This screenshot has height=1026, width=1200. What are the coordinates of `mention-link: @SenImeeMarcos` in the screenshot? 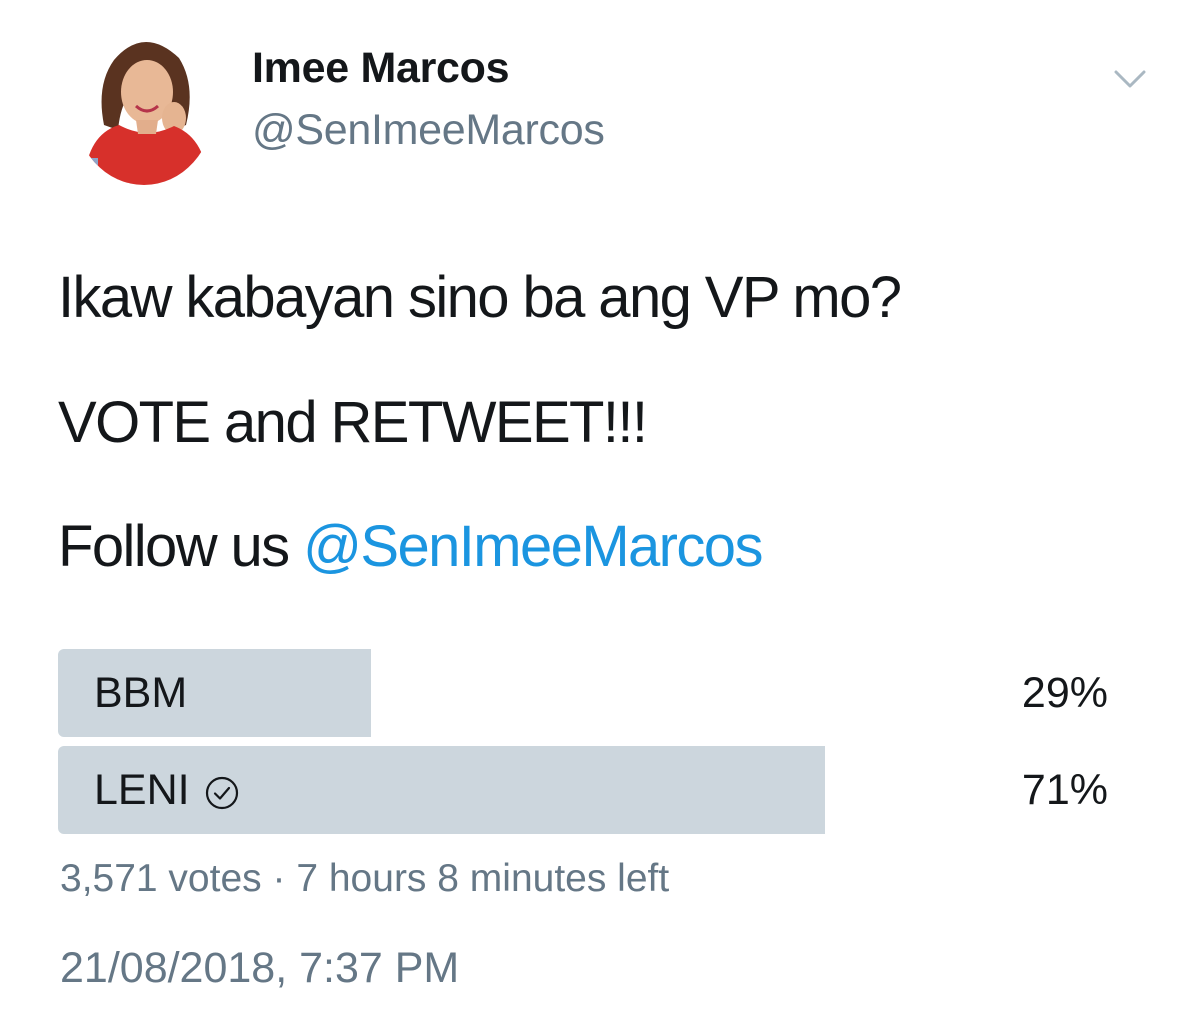 It's located at (533, 546).